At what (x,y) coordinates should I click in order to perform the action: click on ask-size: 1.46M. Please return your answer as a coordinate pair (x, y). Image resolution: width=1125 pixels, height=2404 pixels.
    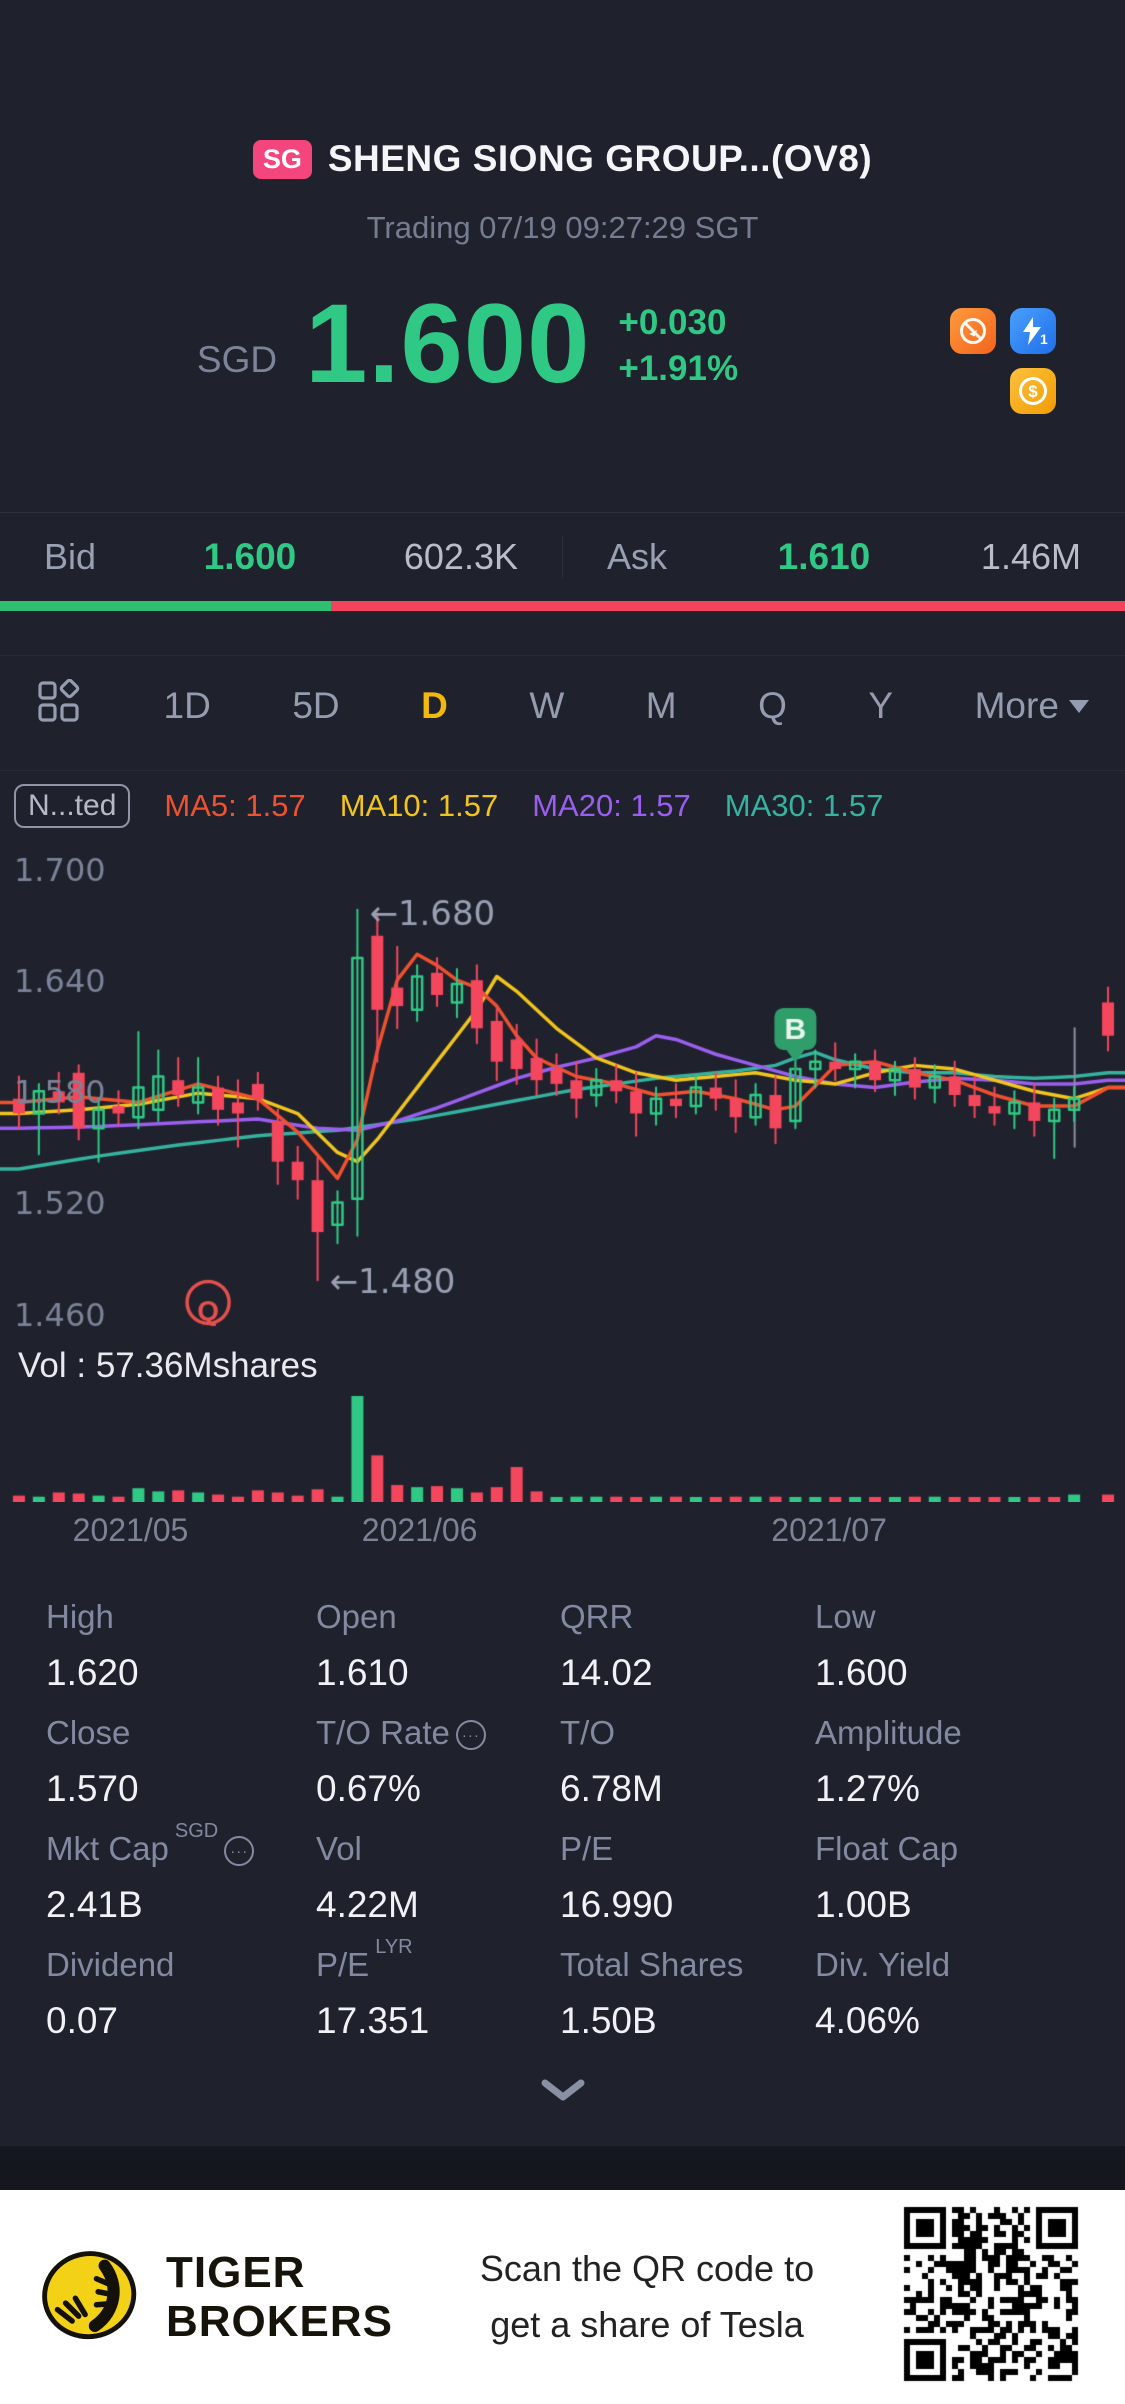
    Looking at the image, I should click on (1030, 556).